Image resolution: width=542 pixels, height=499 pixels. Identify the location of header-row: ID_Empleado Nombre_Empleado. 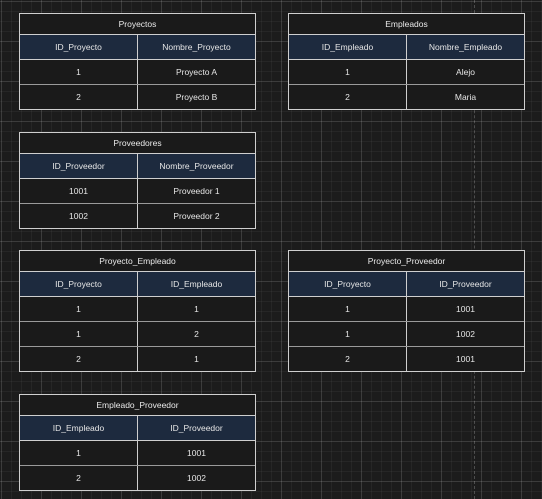
(406, 47).